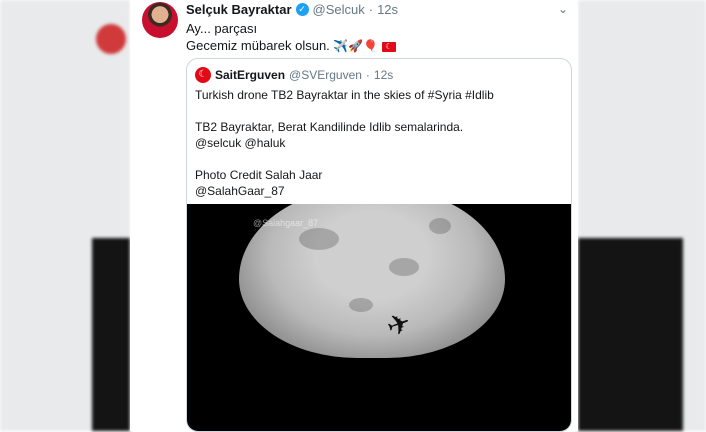 This screenshot has width=706, height=432. Describe the element at coordinates (239, 9) in the screenshot. I see `author-name: Selçuk Bayraktar` at that location.